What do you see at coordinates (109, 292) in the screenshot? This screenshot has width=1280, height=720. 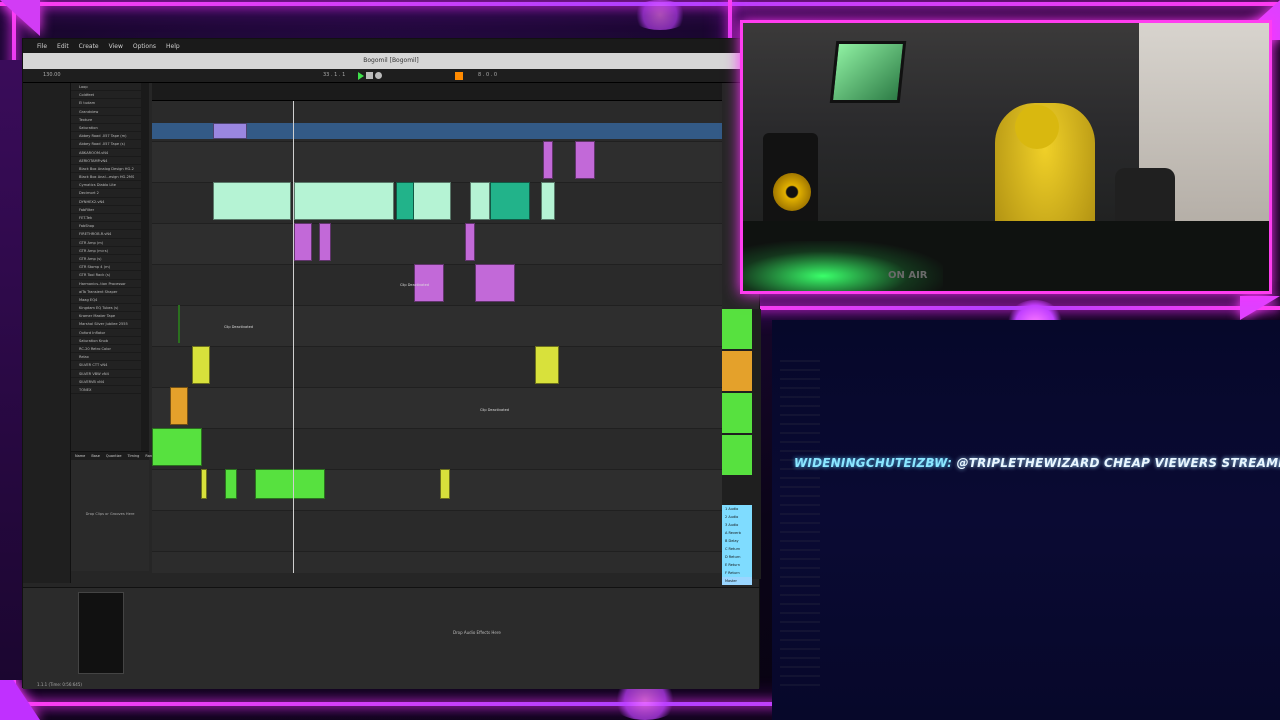 I see `browser-item: aiTa Transient Shaper` at bounding box center [109, 292].